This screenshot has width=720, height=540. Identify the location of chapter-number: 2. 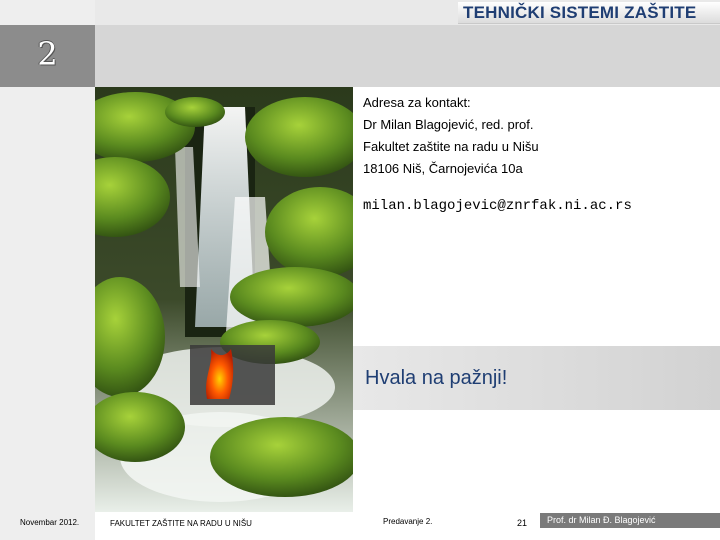
(47, 54).